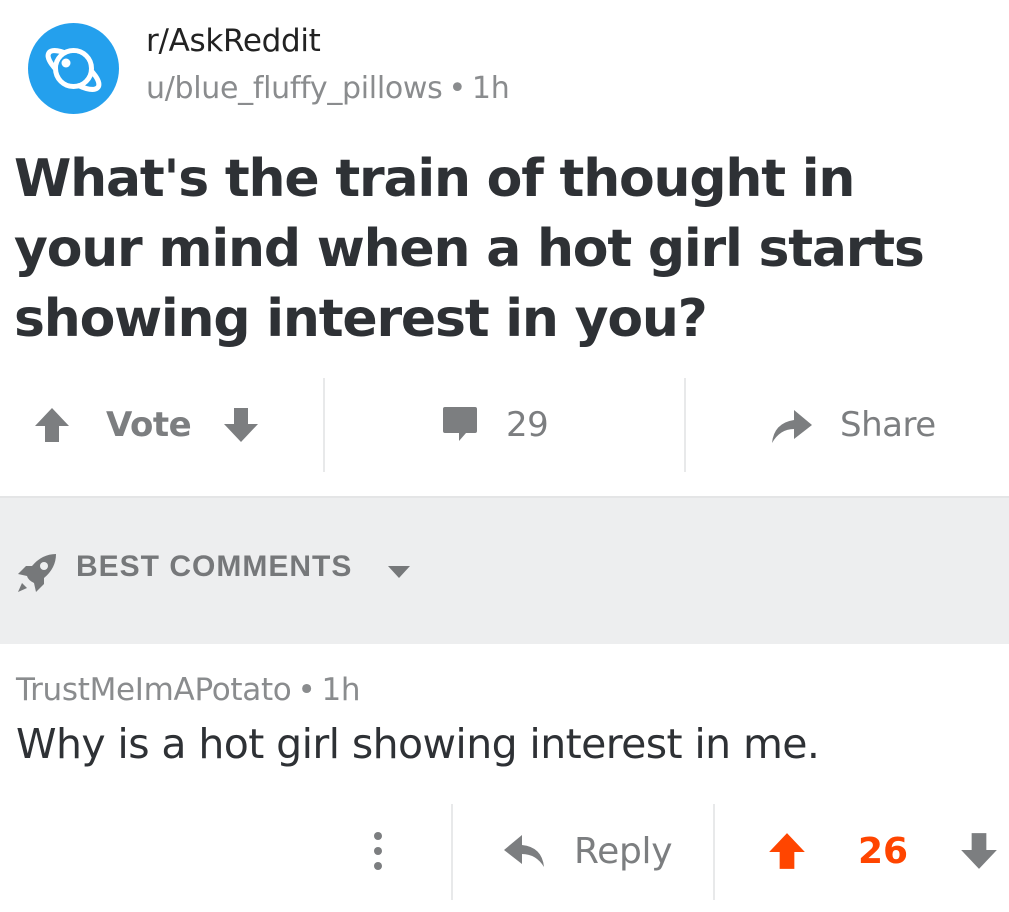 The image size is (1009, 912). I want to click on sort-label: BEST COMMENTS, so click(214, 566).